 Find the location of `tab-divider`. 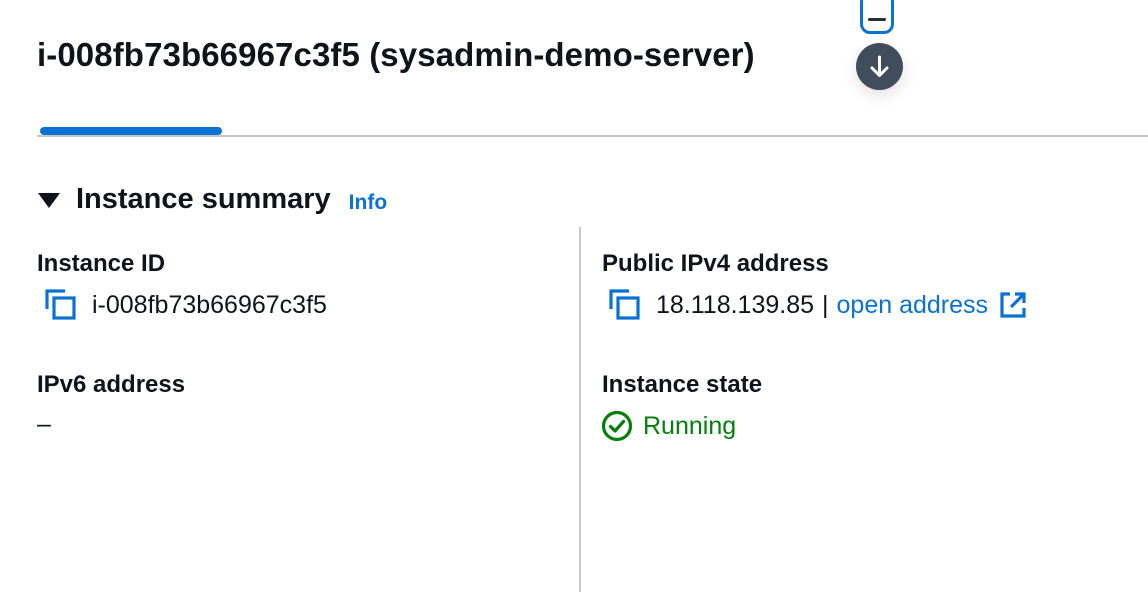

tab-divider is located at coordinates (592, 136).